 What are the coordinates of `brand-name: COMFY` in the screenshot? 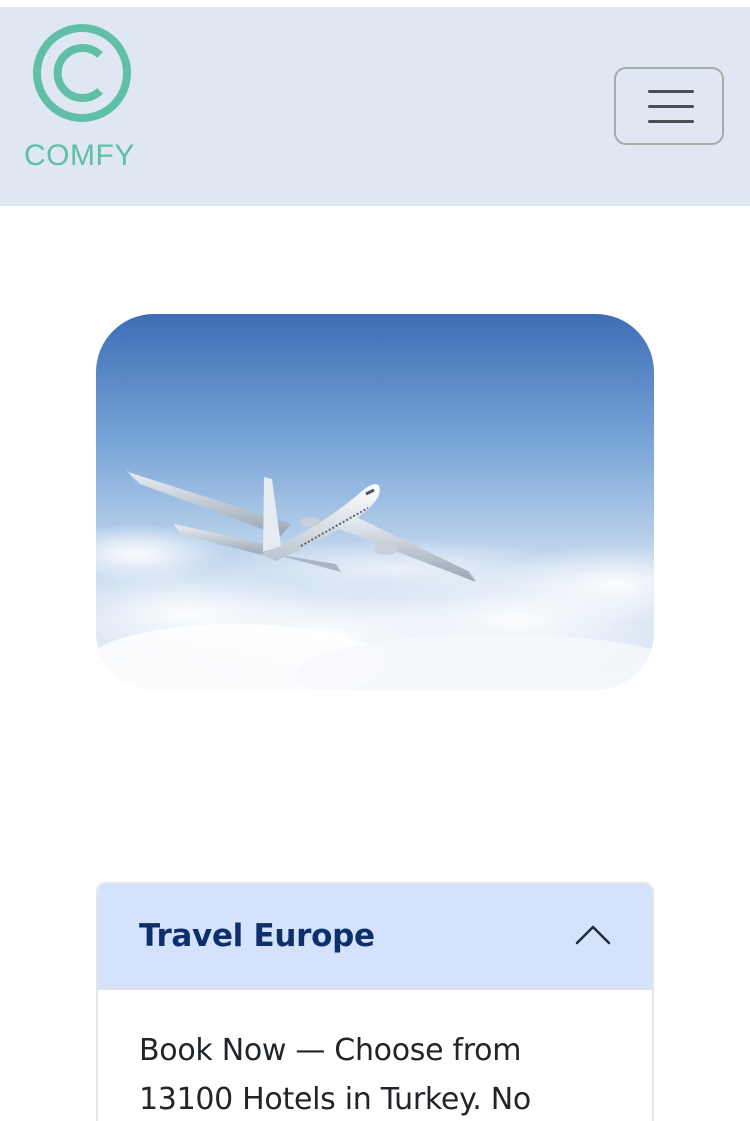 It's located at (79, 155).